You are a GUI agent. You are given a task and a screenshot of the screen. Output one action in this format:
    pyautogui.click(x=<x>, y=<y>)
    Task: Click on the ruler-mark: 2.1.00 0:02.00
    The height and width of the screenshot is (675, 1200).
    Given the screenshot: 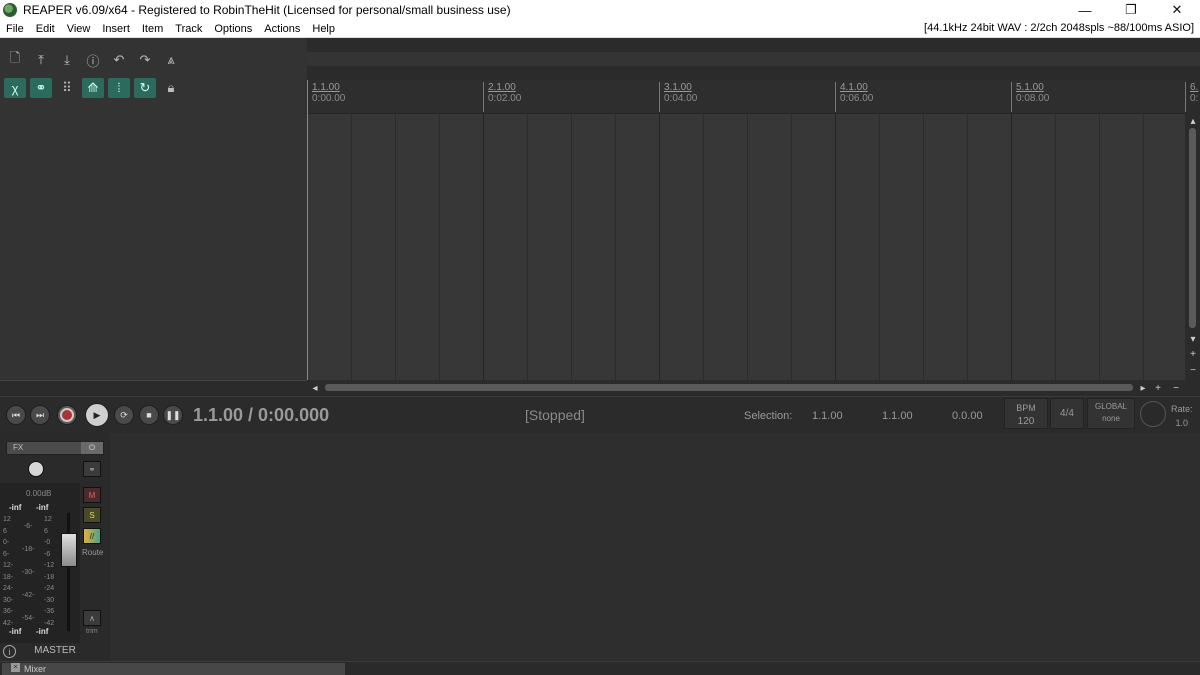 What is the action you would take?
    pyautogui.click(x=502, y=97)
    